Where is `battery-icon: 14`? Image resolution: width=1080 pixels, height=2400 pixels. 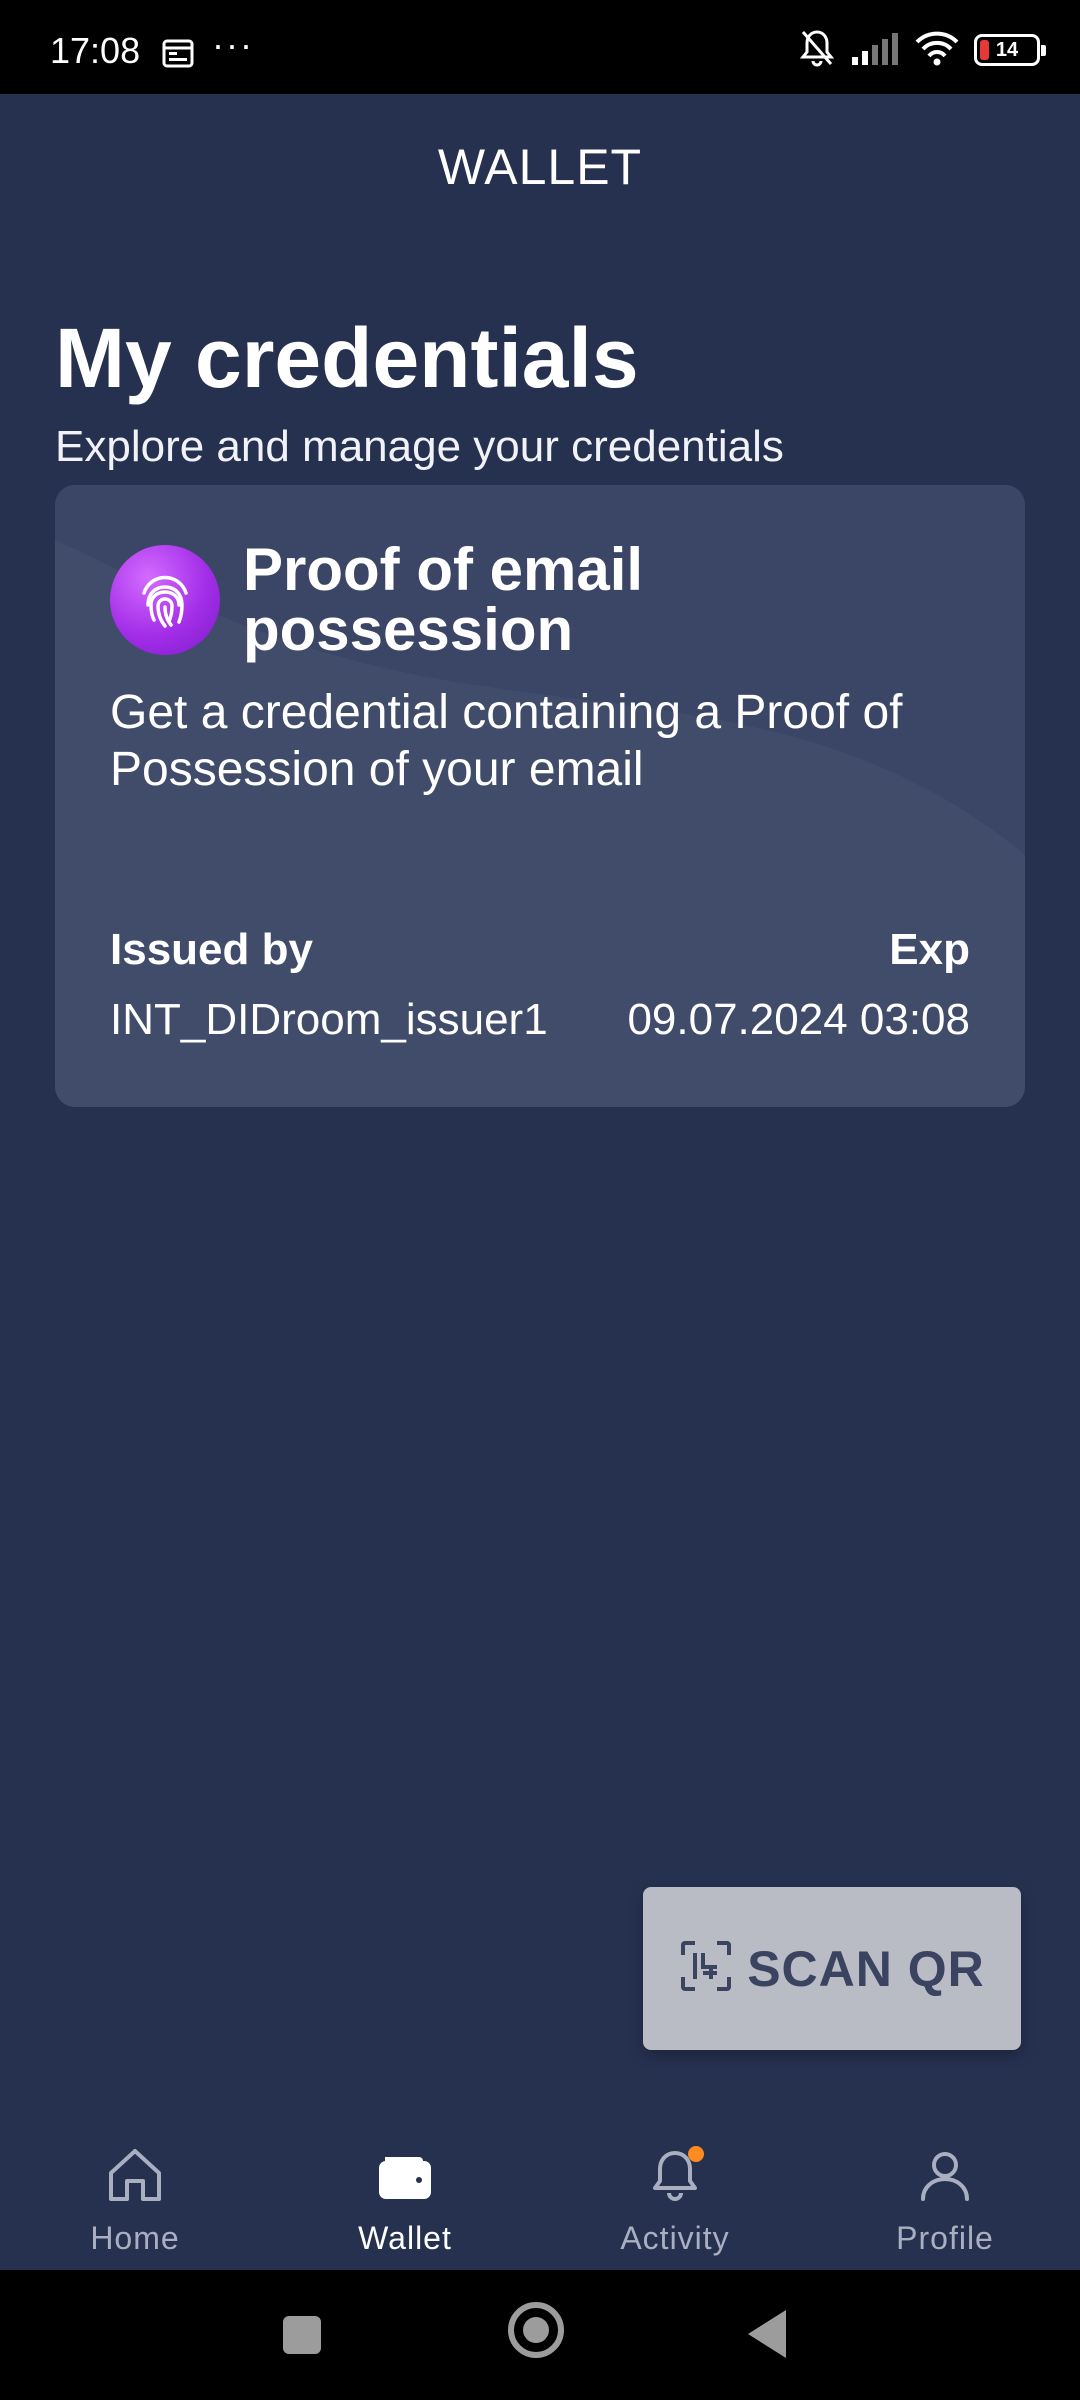
battery-icon: 14 is located at coordinates (1010, 50).